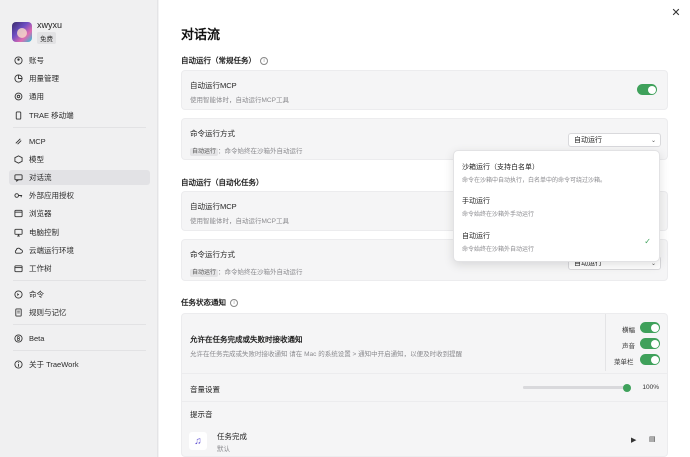 The height and width of the screenshot is (457, 690). What do you see at coordinates (201, 34) in the screenshot?
I see `page-title: 对话流` at bounding box center [201, 34].